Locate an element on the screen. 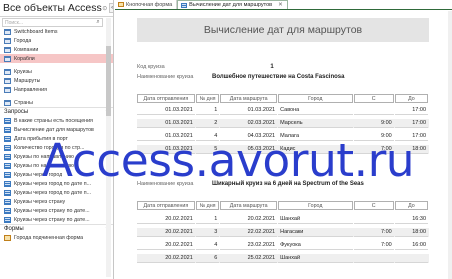 Image resolution: width=452 pixels, height=279 pixels. search-icon: ⌕ is located at coordinates (98, 22).